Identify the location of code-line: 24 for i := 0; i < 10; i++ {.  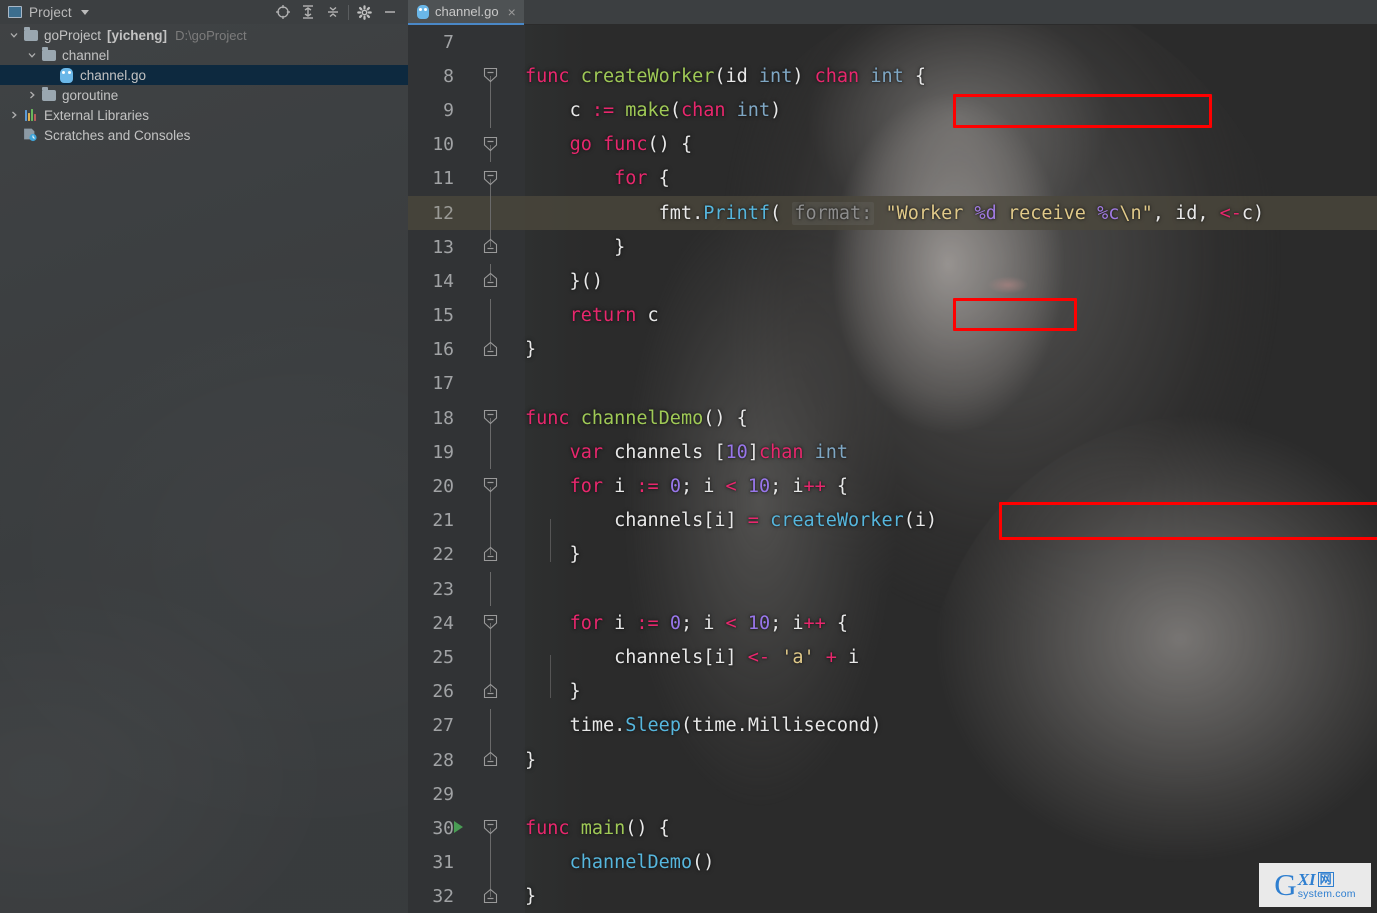
(892, 623).